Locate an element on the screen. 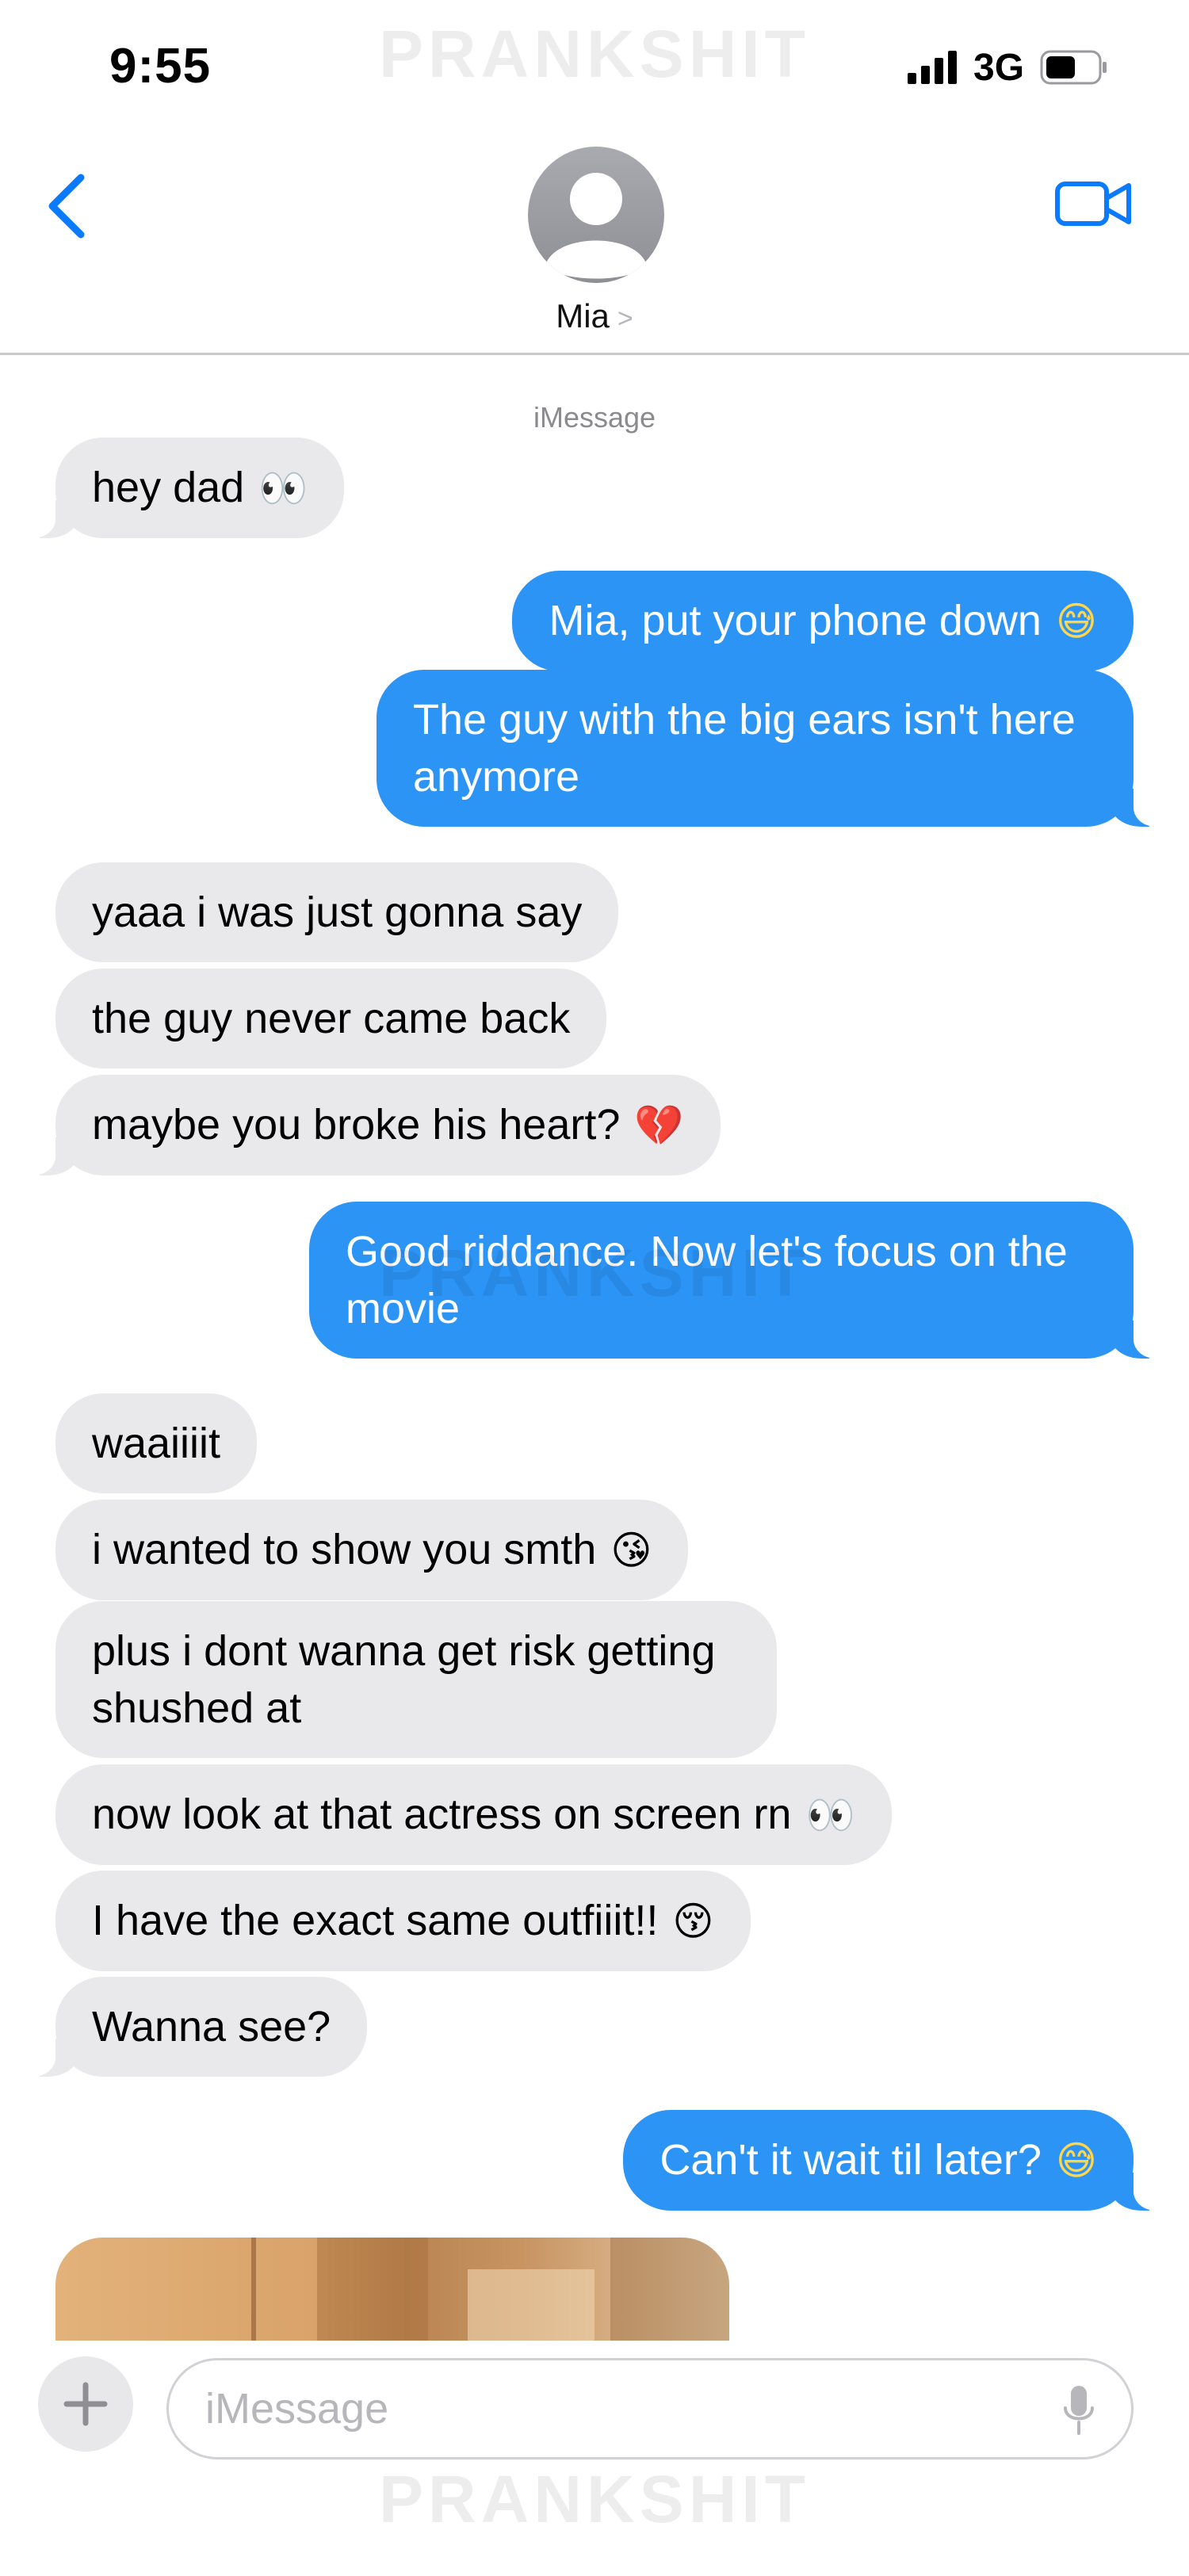  photo-attachment is located at coordinates (392, 2289).